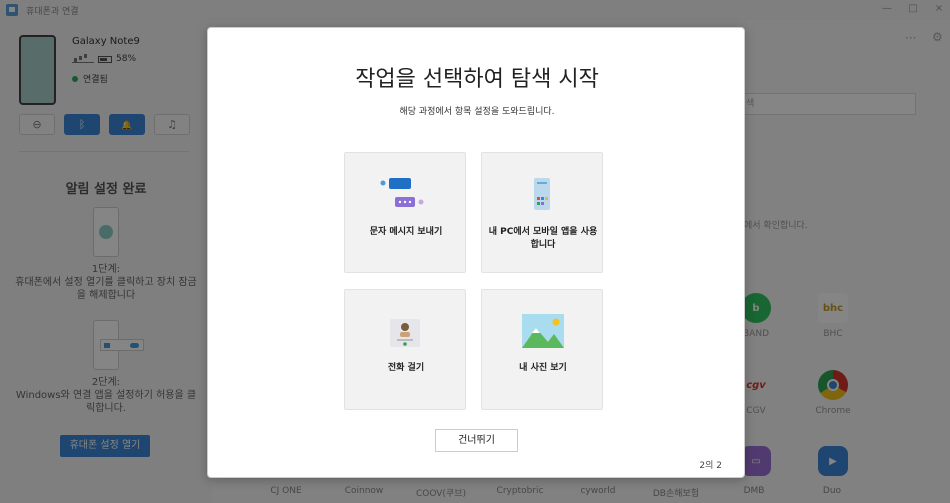  What do you see at coordinates (405, 333) in the screenshot?
I see `phone-call-icon` at bounding box center [405, 333].